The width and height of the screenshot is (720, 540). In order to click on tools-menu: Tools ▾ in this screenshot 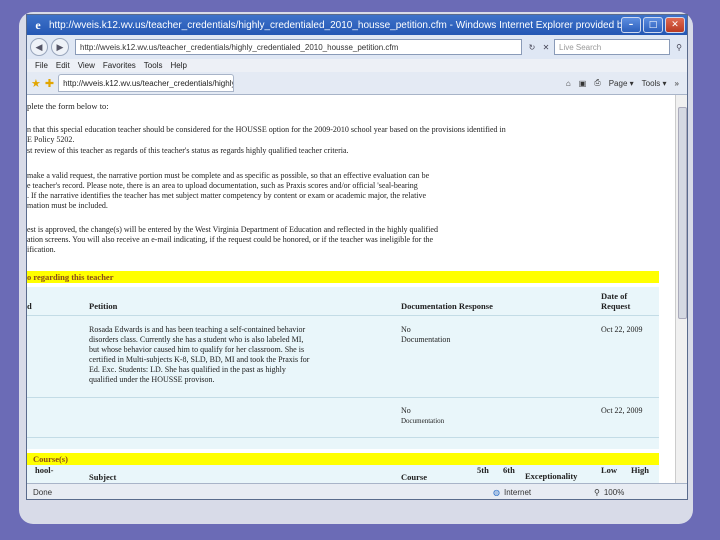, I will do `click(654, 83)`.